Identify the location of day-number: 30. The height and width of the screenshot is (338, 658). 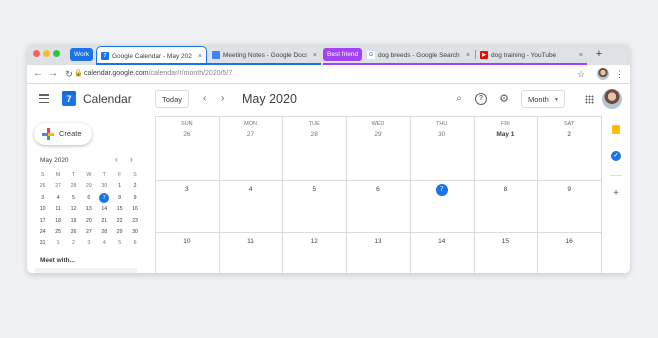
(442, 135).